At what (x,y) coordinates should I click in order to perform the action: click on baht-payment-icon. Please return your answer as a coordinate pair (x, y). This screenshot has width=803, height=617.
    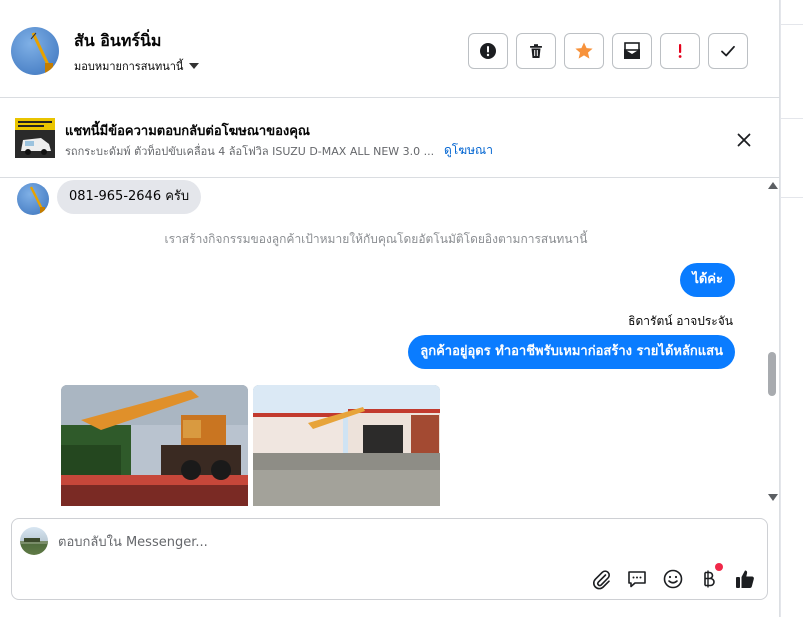
    Looking at the image, I should click on (709, 579).